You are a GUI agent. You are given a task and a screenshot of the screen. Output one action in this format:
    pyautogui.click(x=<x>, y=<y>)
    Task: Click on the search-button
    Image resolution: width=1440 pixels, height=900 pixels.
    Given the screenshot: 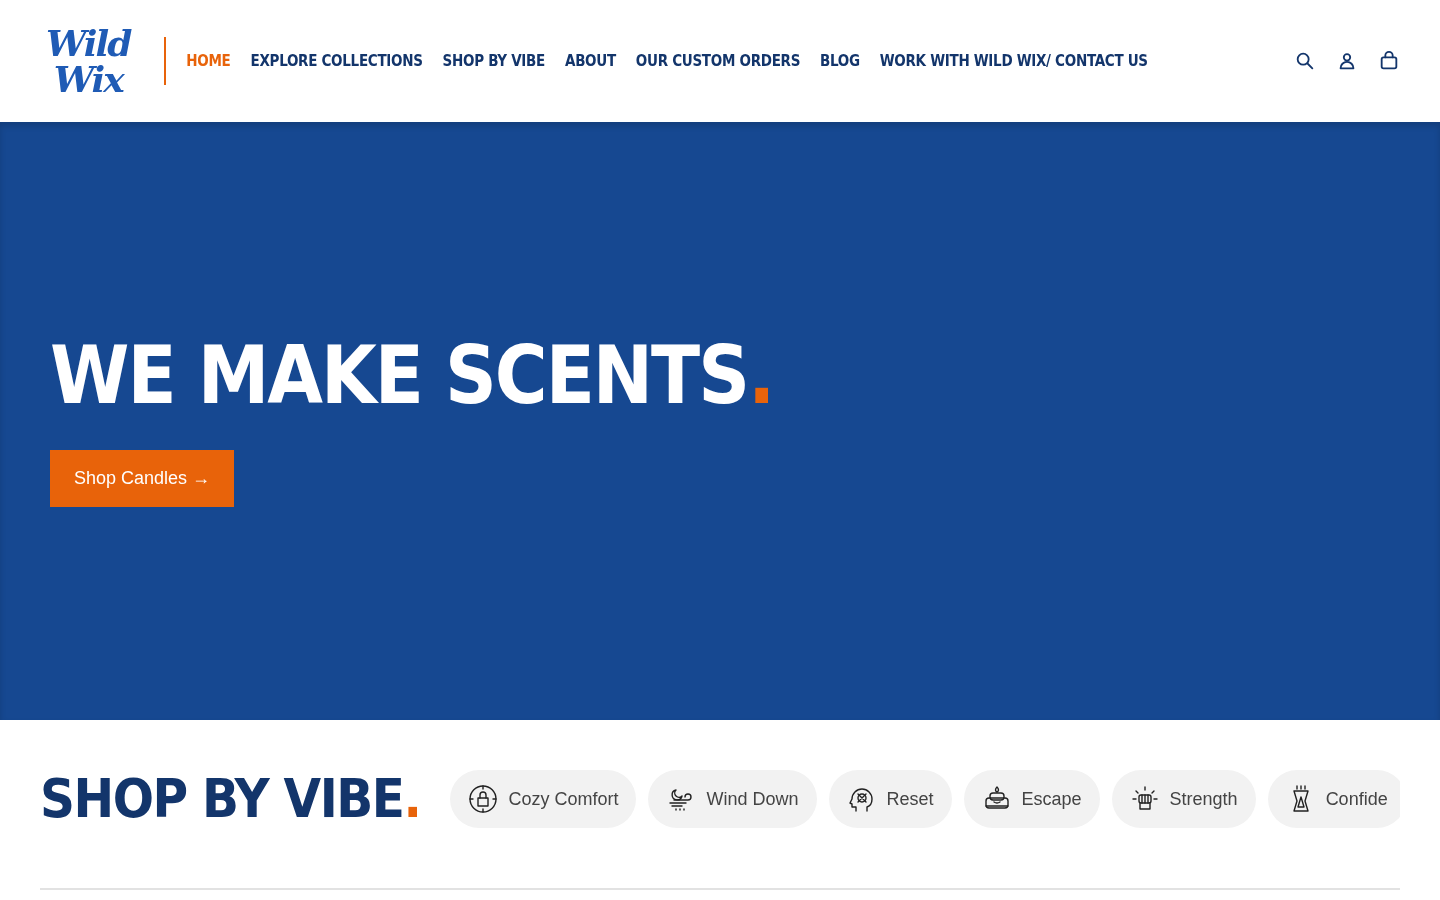 What is the action you would take?
    pyautogui.click(x=1305, y=61)
    